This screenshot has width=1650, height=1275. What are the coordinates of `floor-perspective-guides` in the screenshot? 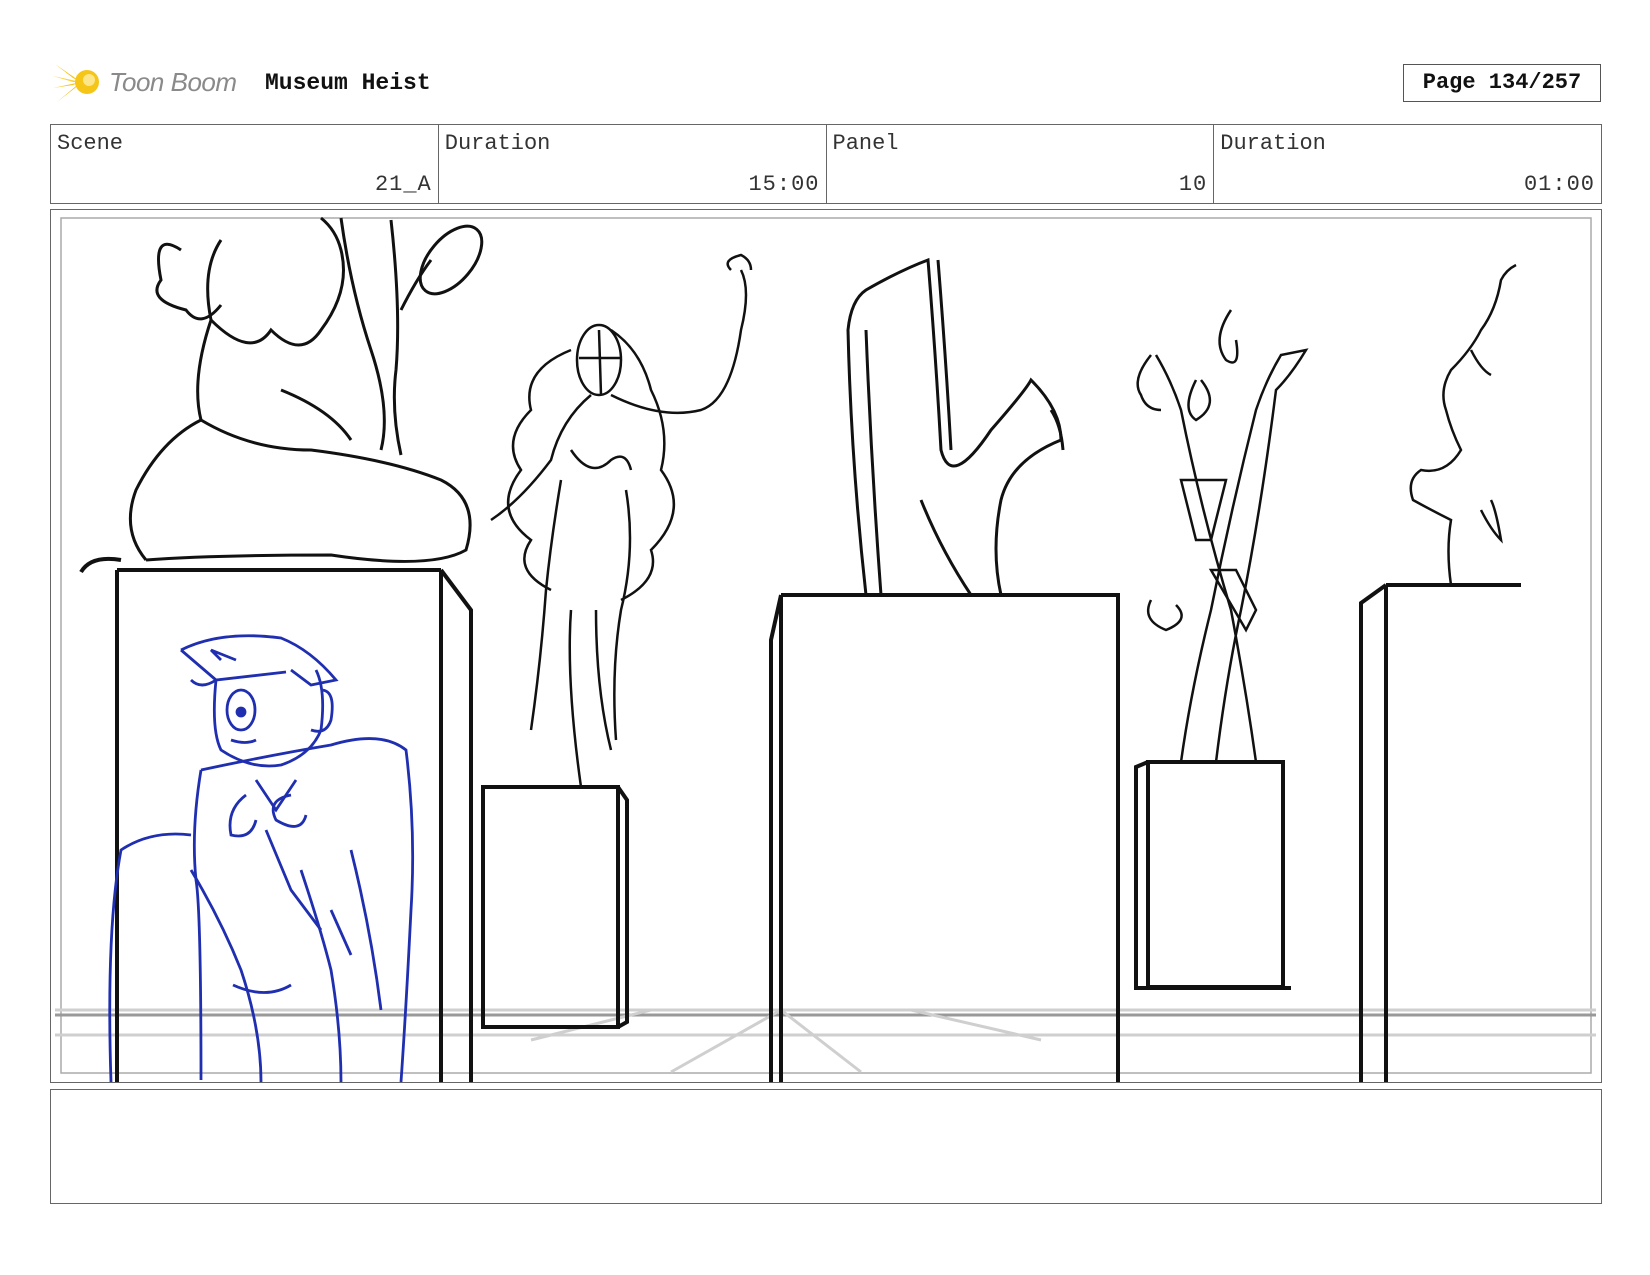 It's located at (825, 1041).